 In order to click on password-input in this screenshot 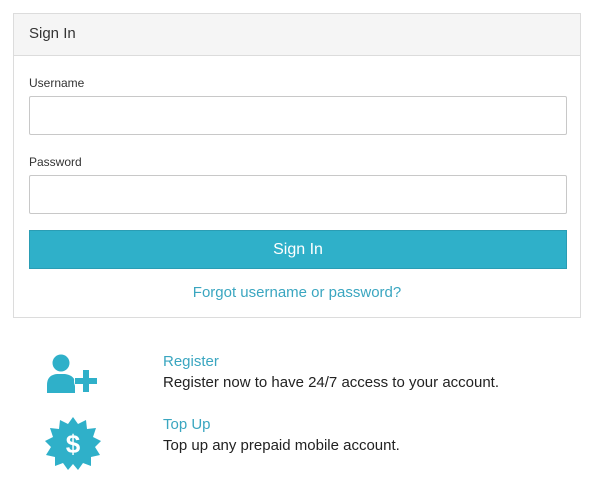, I will do `click(298, 194)`.